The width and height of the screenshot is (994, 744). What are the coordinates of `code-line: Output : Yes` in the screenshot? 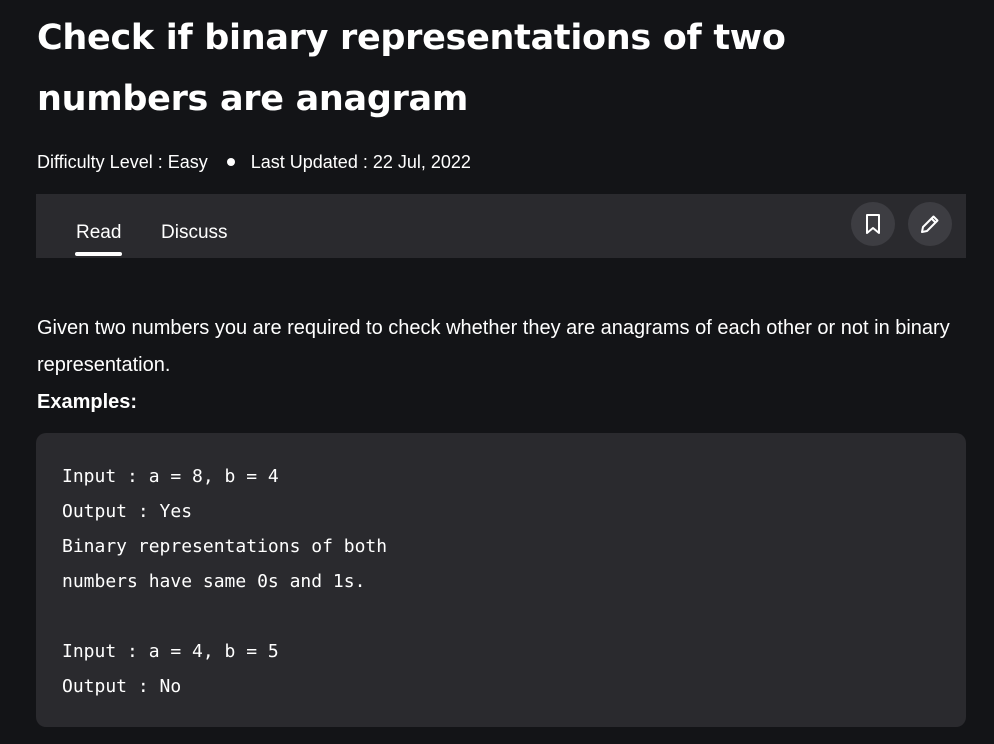 It's located at (127, 511).